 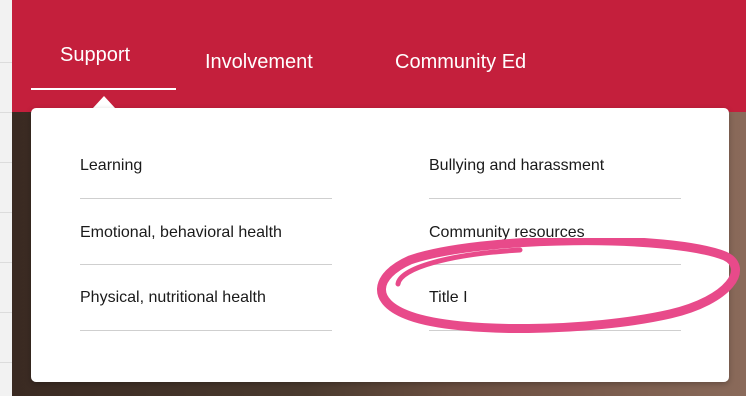 What do you see at coordinates (104, 102) in the screenshot?
I see `caret-up-icon` at bounding box center [104, 102].